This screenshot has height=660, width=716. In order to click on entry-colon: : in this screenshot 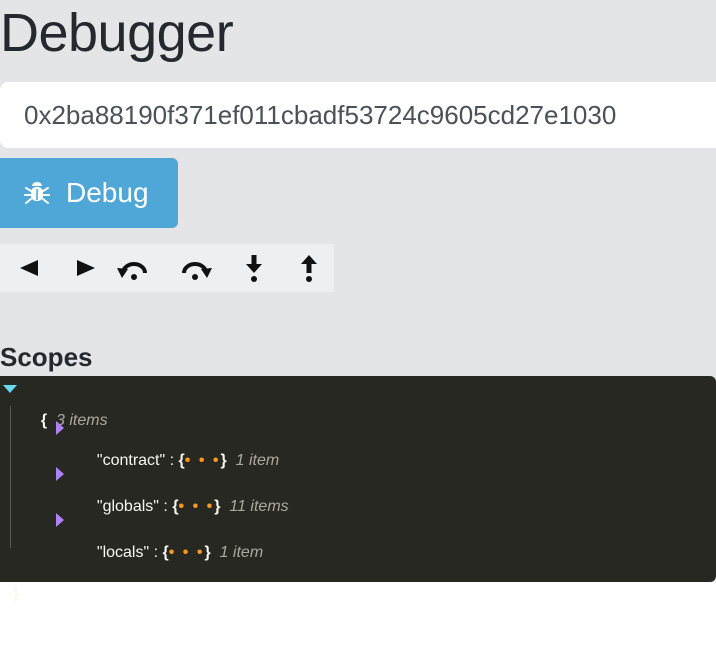, I will do `click(156, 552)`.